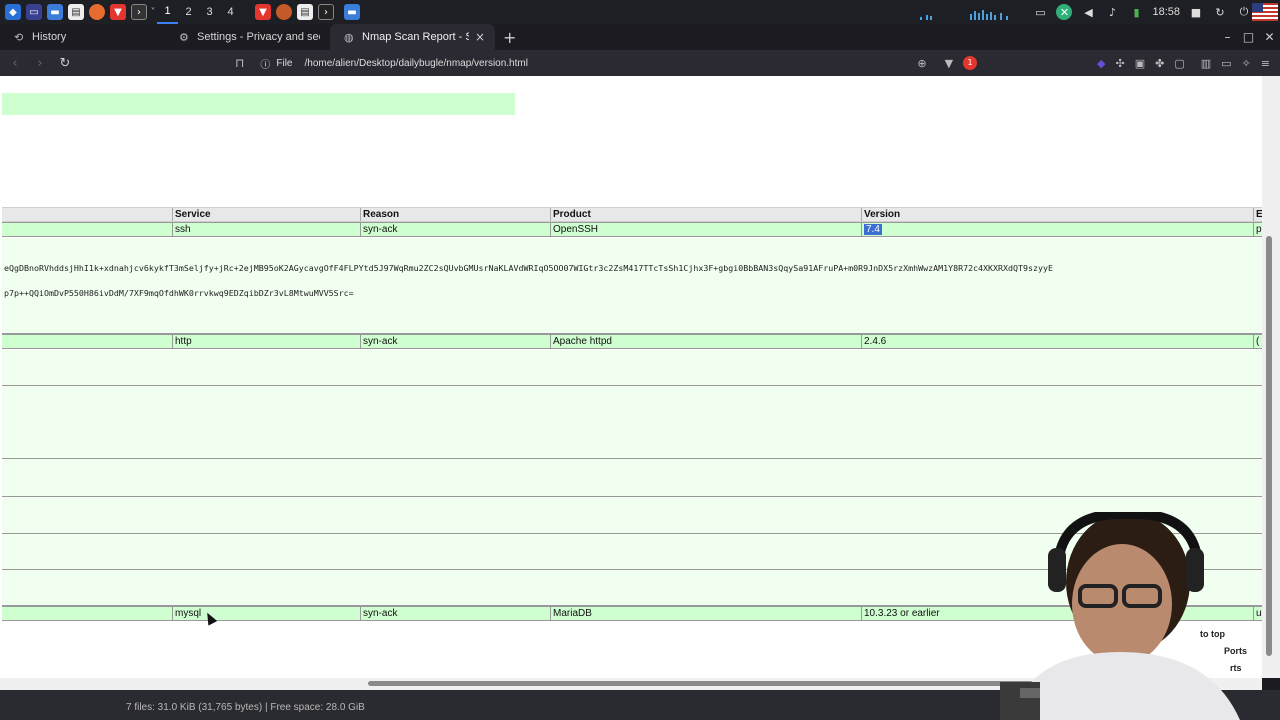 The image size is (1280, 720). I want to click on highlight-bar, so click(258, 104).